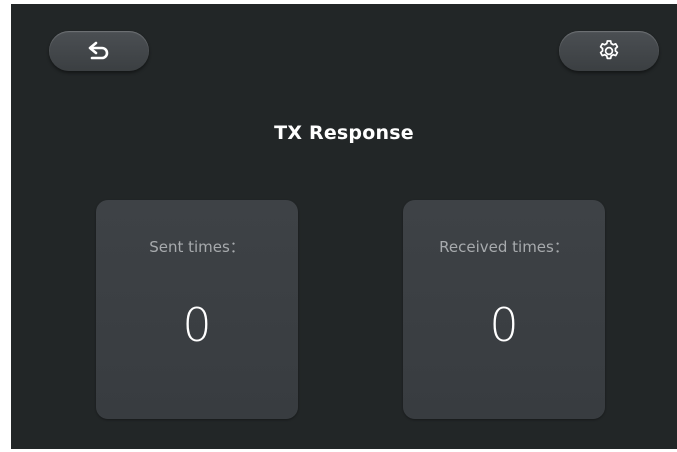  I want to click on sent-times-label: Sent times：, so click(197, 247).